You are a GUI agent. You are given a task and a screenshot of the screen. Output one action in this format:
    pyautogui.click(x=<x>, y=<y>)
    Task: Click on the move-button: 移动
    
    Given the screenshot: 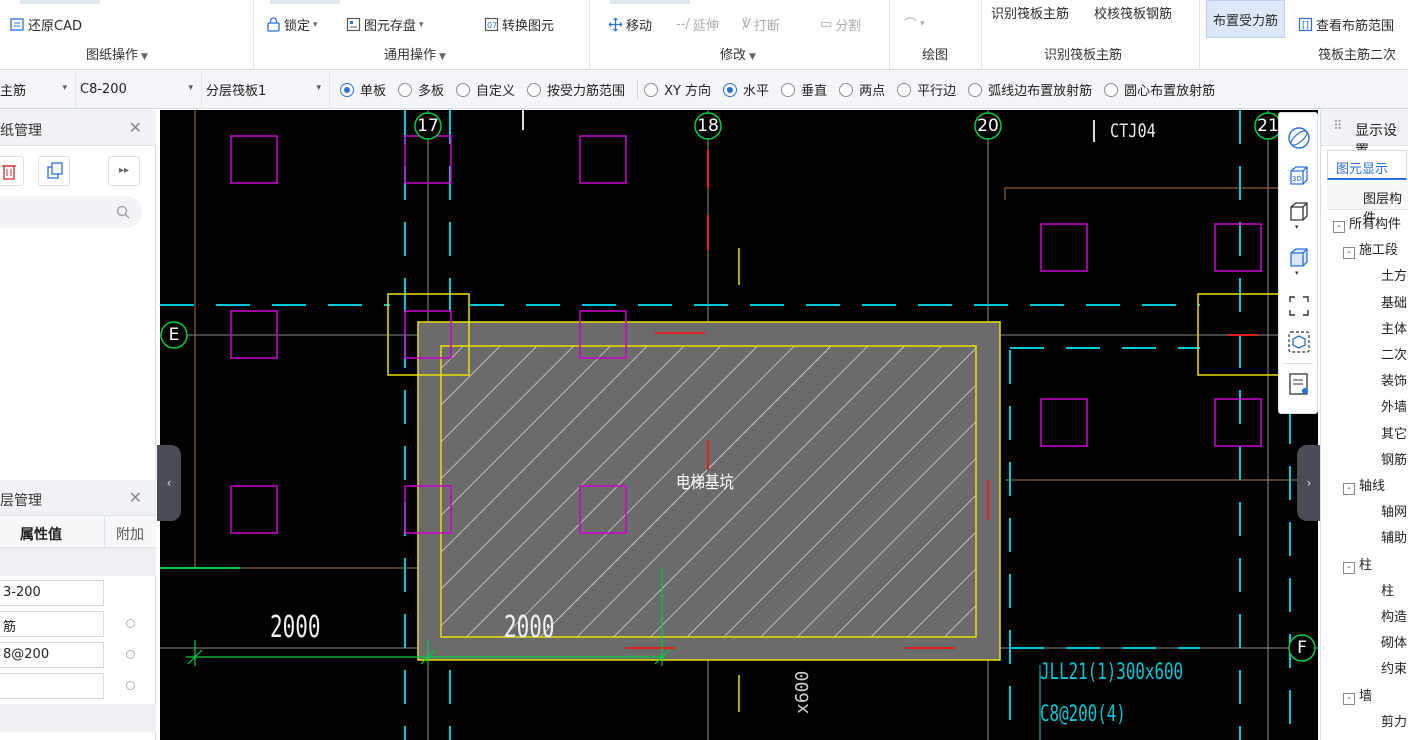 What is the action you would take?
    pyautogui.click(x=630, y=24)
    